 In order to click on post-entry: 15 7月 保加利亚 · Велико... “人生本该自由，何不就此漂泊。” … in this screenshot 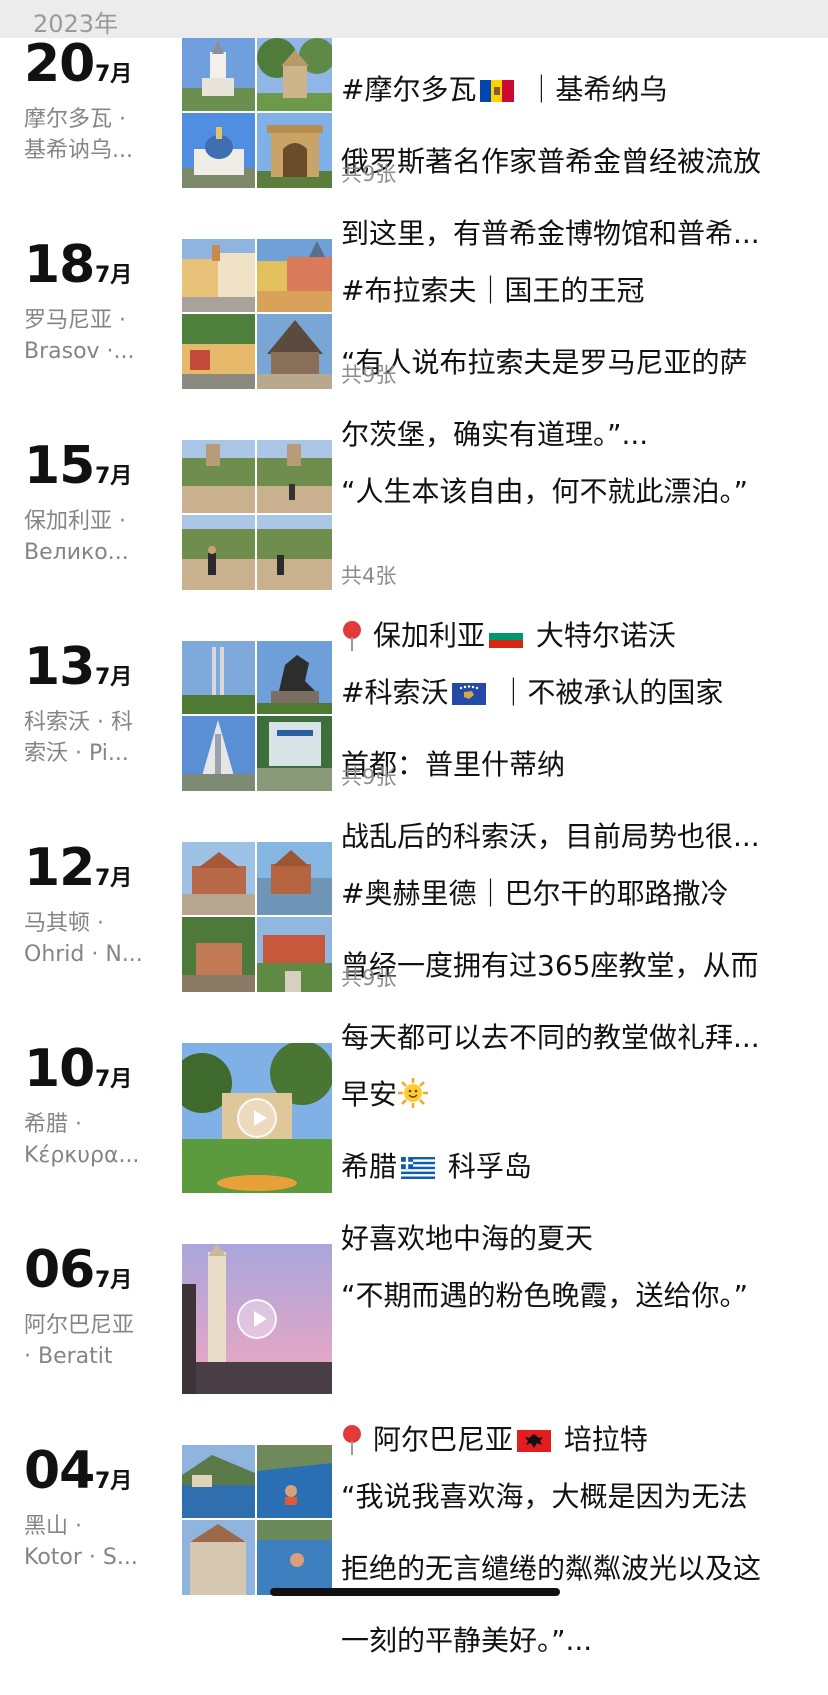, I will do `click(414, 544)`.